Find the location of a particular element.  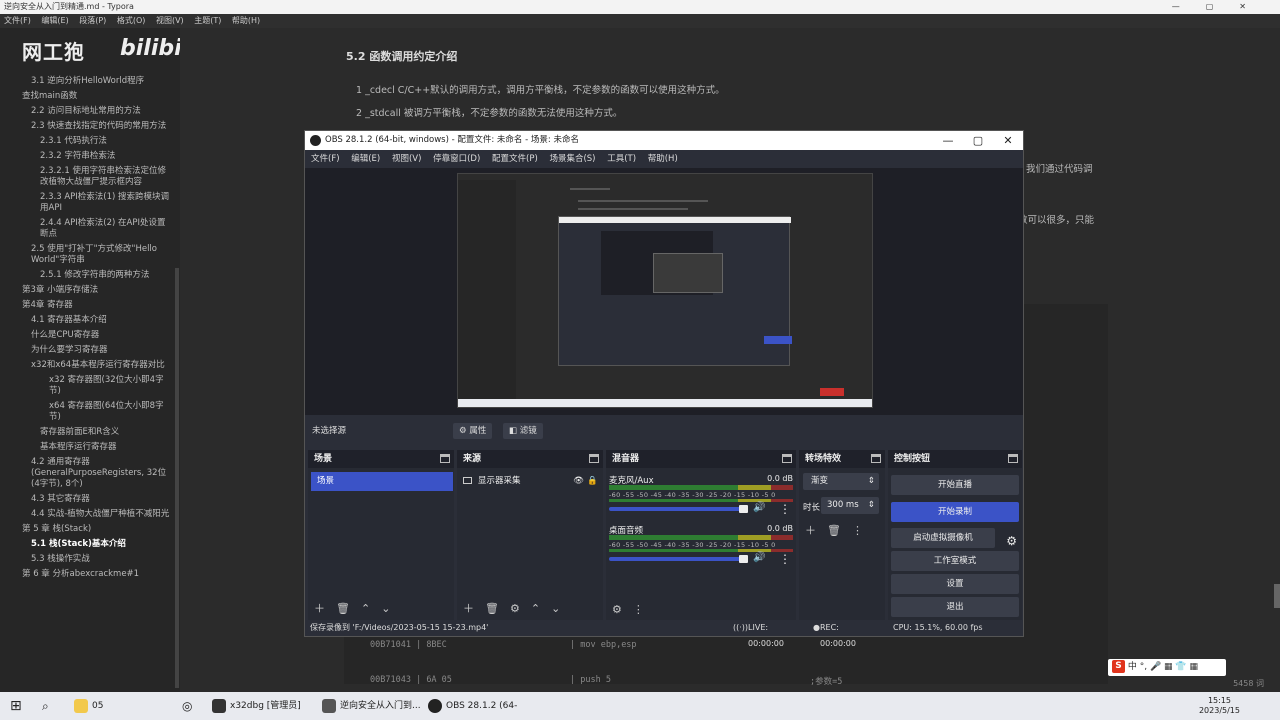

obs-menu-view: 视图(V) is located at coordinates (406, 159).